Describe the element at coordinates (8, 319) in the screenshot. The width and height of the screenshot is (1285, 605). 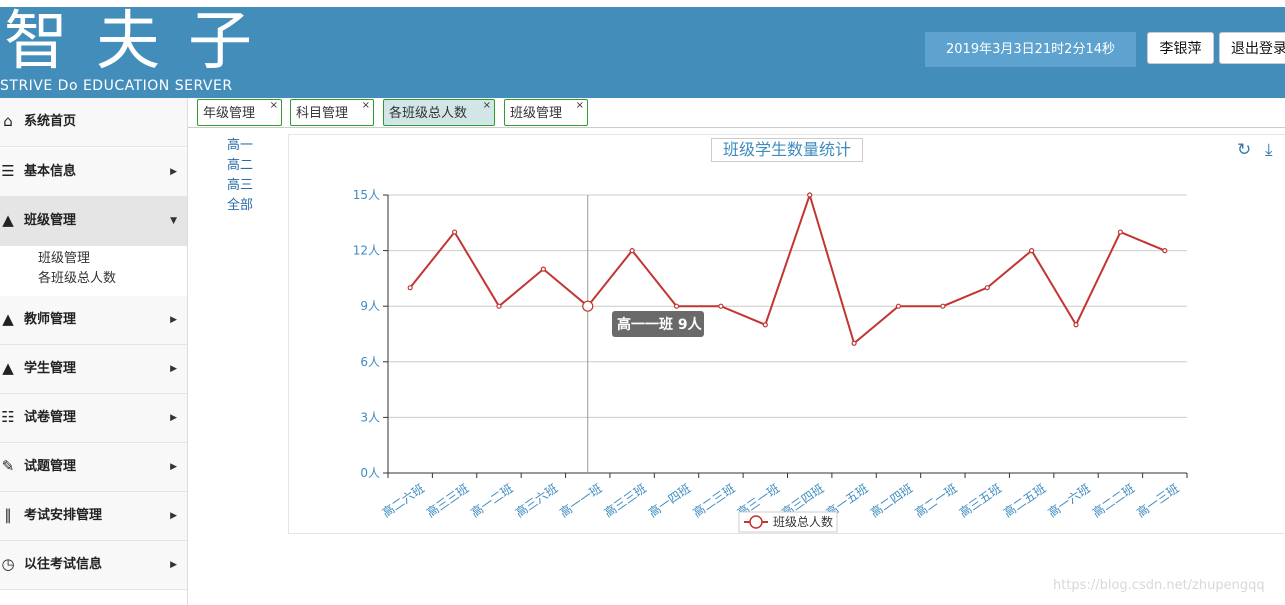
I see `teacher-icon: ▲` at that location.